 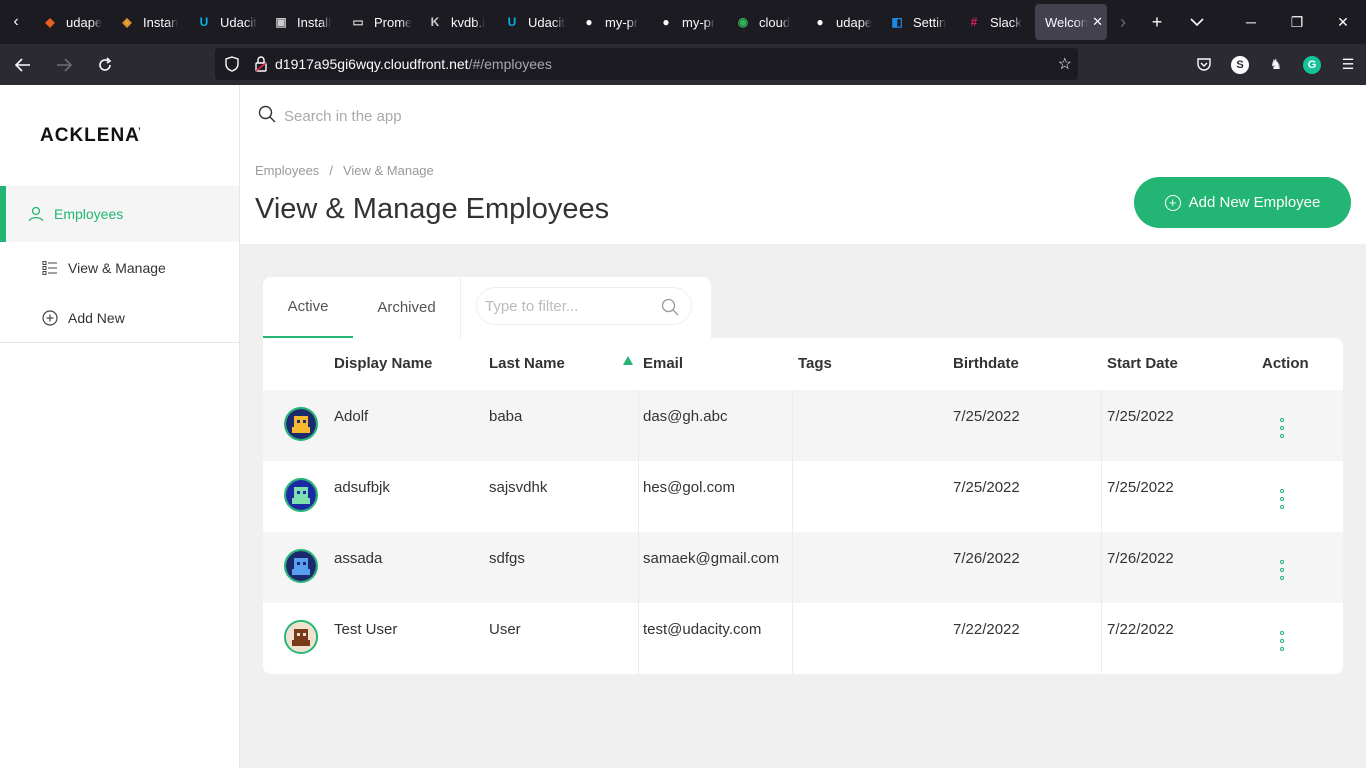 What do you see at coordinates (1343, 22) in the screenshot?
I see `close-window-icon: ✕` at bounding box center [1343, 22].